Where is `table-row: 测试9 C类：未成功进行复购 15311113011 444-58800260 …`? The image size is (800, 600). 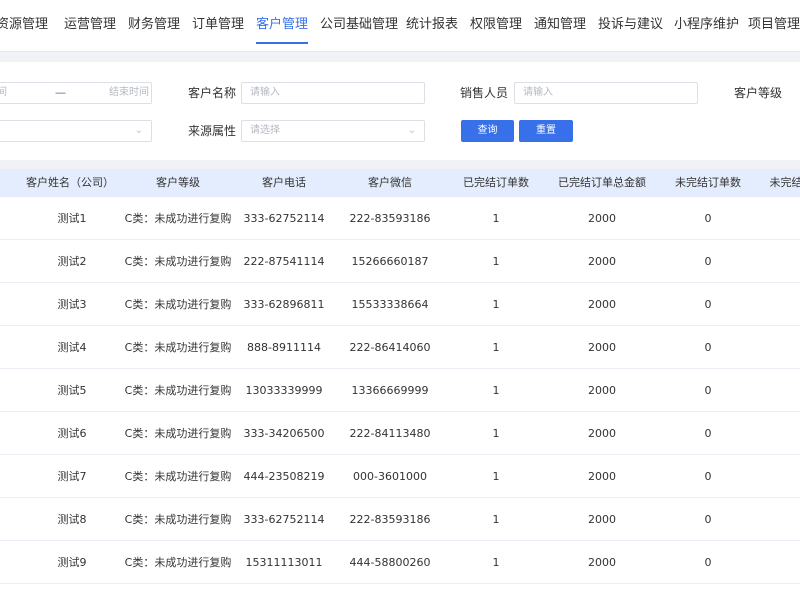
table-row: 测试9 C类：未成功进行复购 15311113011 444-58800260 … is located at coordinates (400, 562).